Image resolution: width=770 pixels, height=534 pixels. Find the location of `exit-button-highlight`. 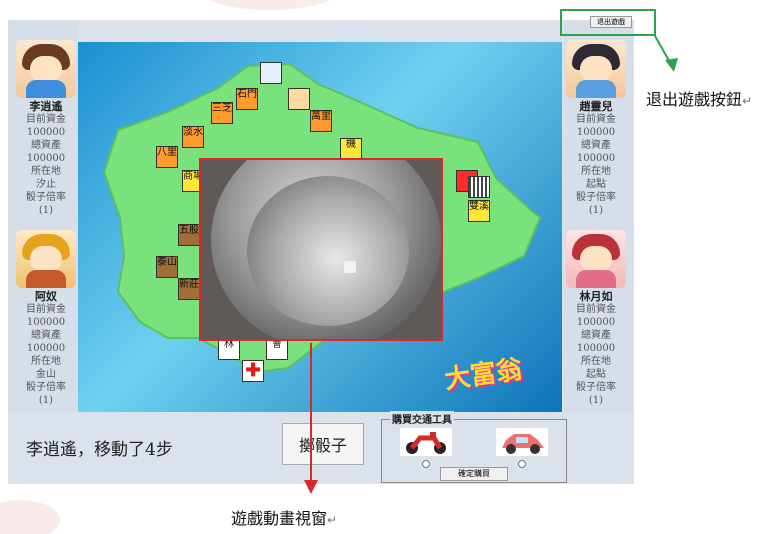

exit-button-highlight is located at coordinates (608, 22).